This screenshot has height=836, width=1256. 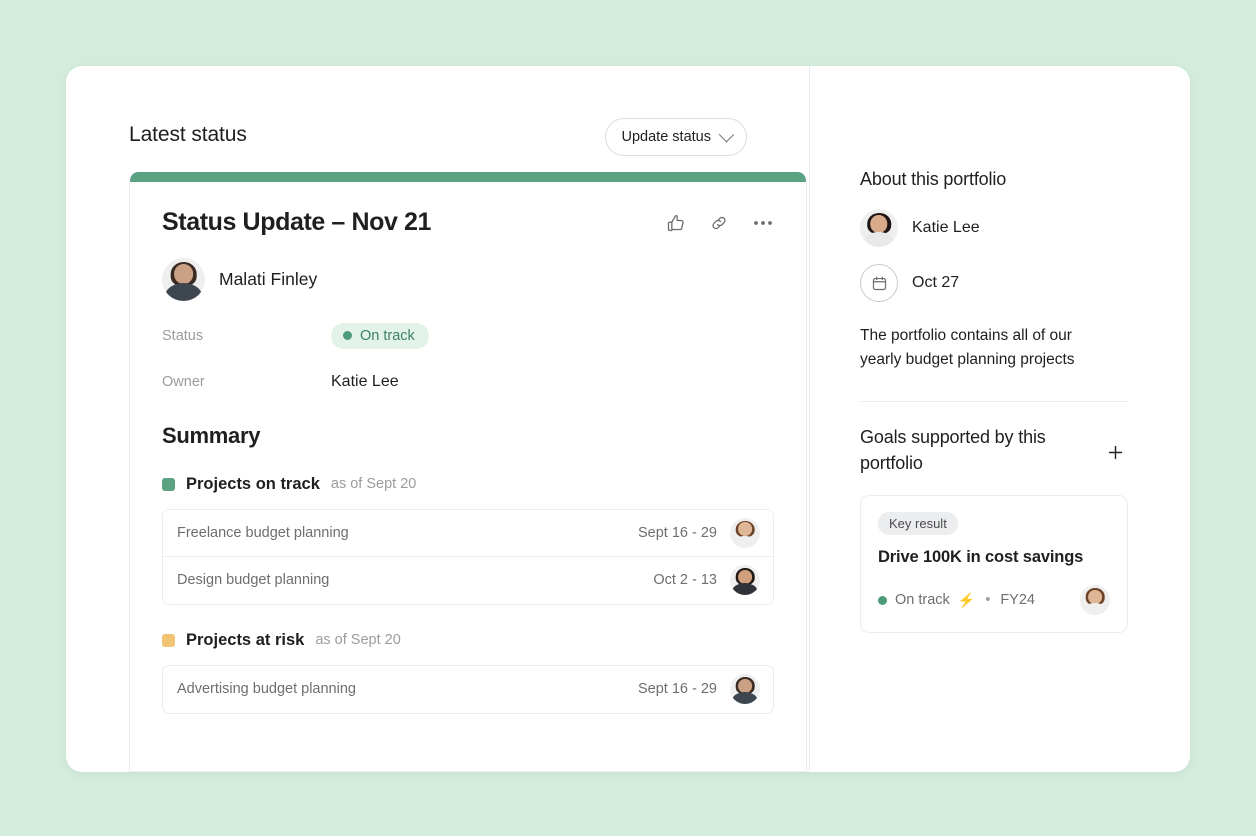 I want to click on avatar-malati-finley, so click(x=183, y=279).